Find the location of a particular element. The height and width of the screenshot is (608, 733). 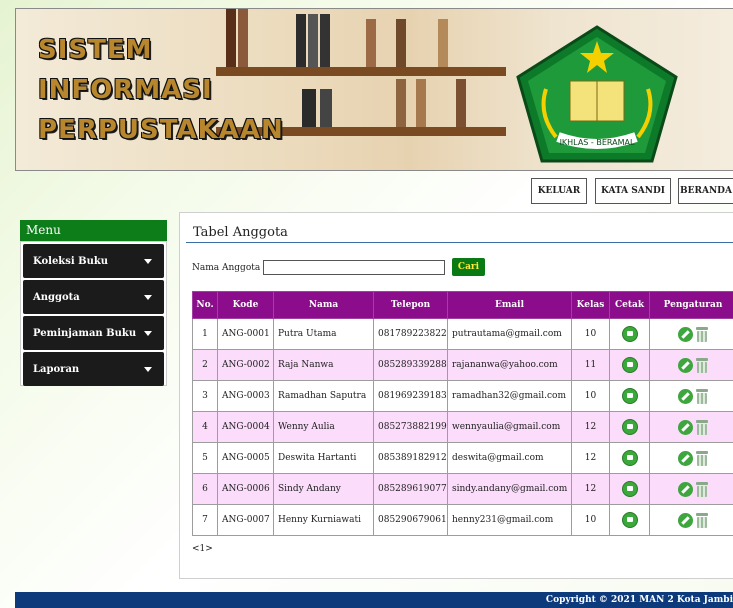

sidebar-item-koleksi-buku: Koleksi Buku is located at coordinates (93, 261).